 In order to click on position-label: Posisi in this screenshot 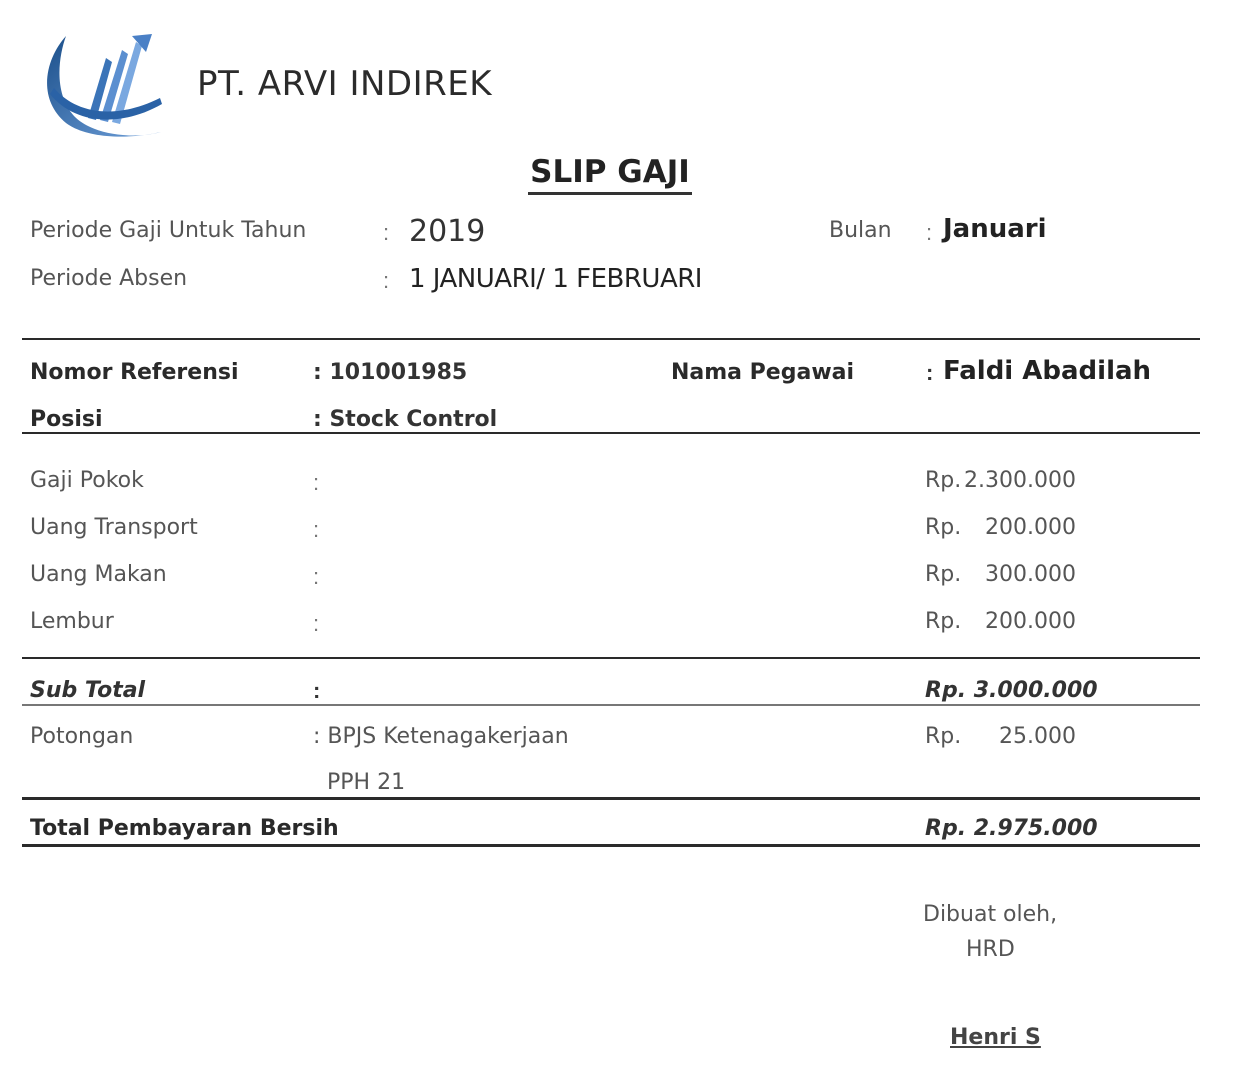, I will do `click(66, 419)`.